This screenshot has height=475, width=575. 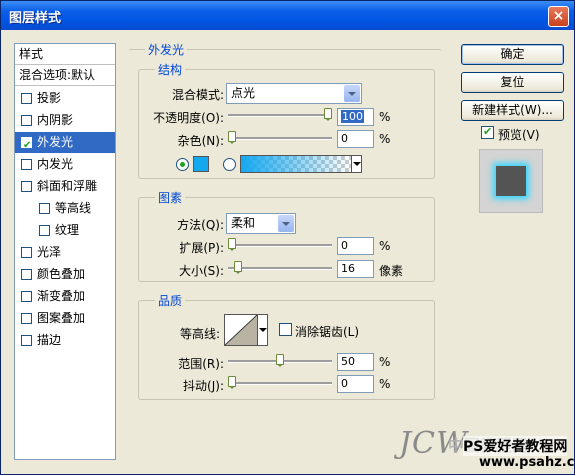 What do you see at coordinates (170, 300) in the screenshot?
I see `quality-title: 品质` at bounding box center [170, 300].